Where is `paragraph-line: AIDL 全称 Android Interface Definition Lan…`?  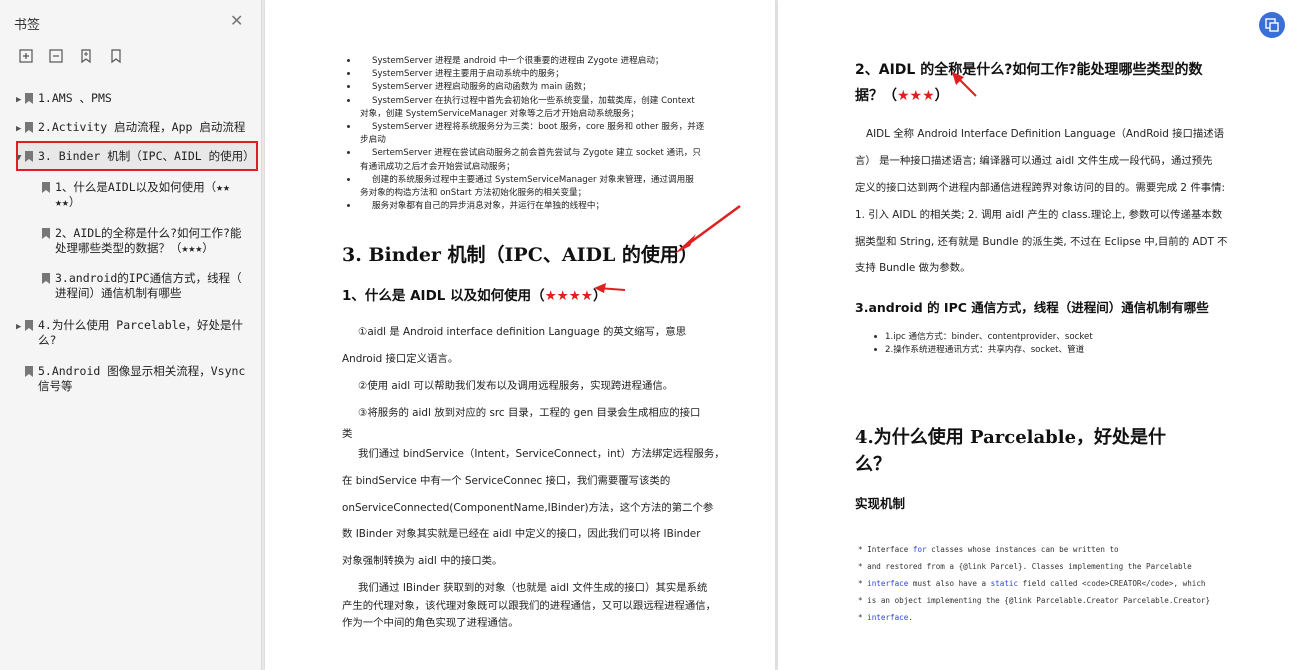
paragraph-line: AIDL 全称 Android Interface Definition Lan… is located at coordinates (1045, 134).